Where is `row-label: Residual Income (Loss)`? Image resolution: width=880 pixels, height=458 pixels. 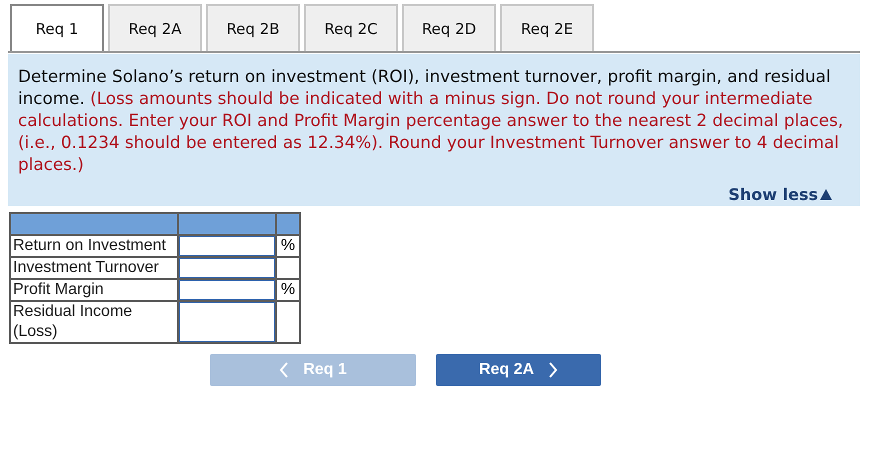 row-label: Residual Income (Loss) is located at coordinates (94, 322).